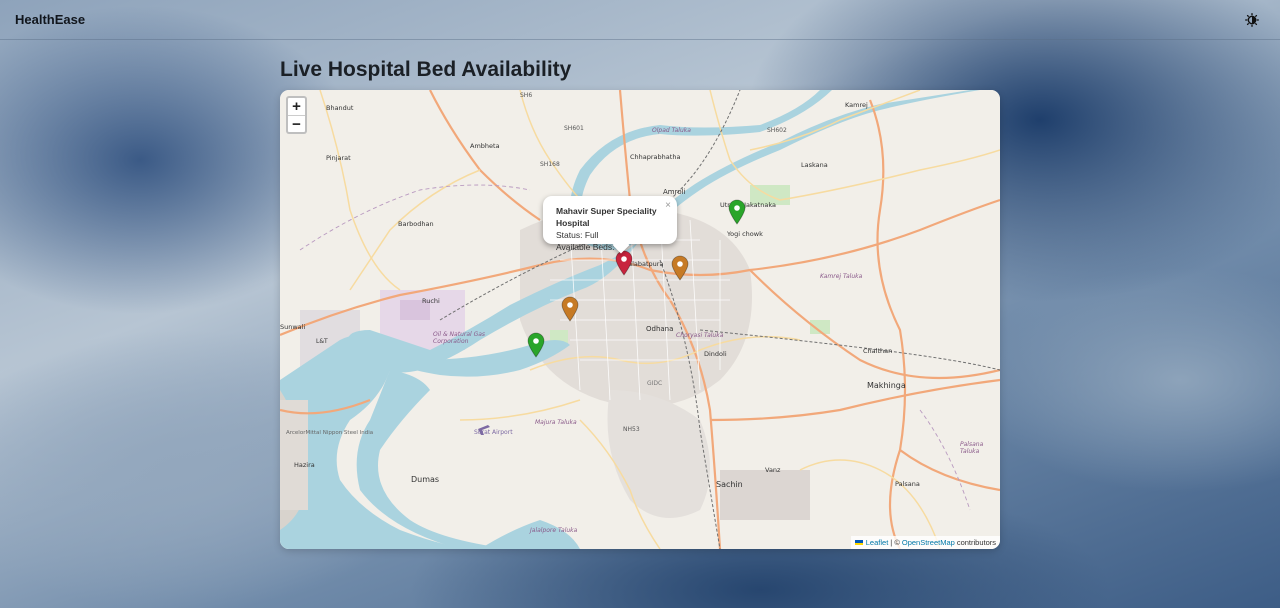 The image size is (1280, 608). I want to click on map-place-label: Ambheta, so click(485, 146).